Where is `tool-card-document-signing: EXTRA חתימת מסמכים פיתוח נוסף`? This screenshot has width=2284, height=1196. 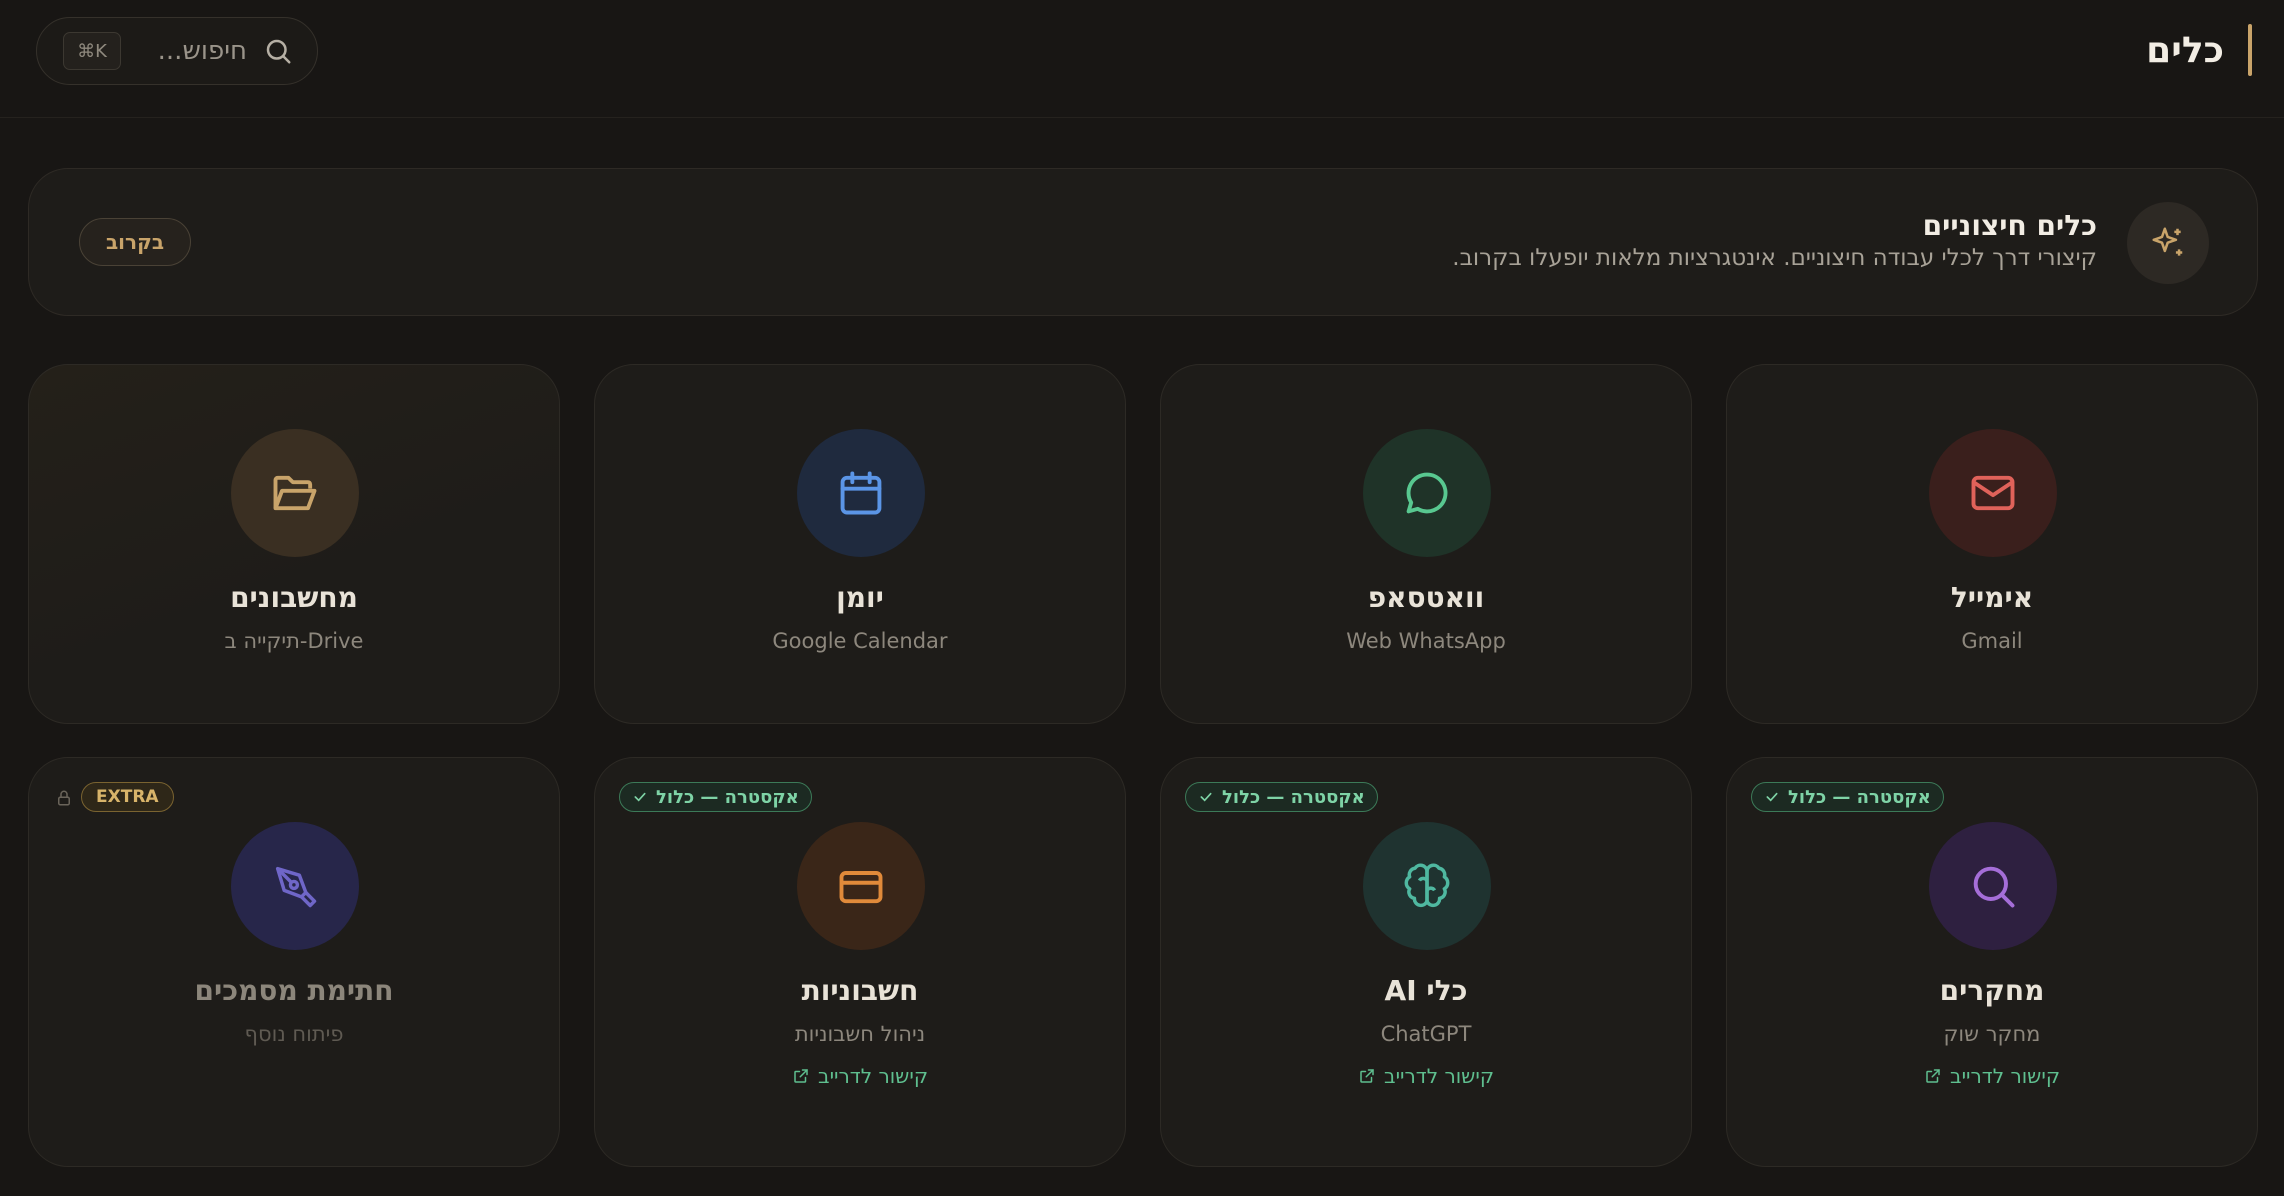 tool-card-document-signing: EXTRA חתימת מסמכים פיתוח נוסף is located at coordinates (294, 962).